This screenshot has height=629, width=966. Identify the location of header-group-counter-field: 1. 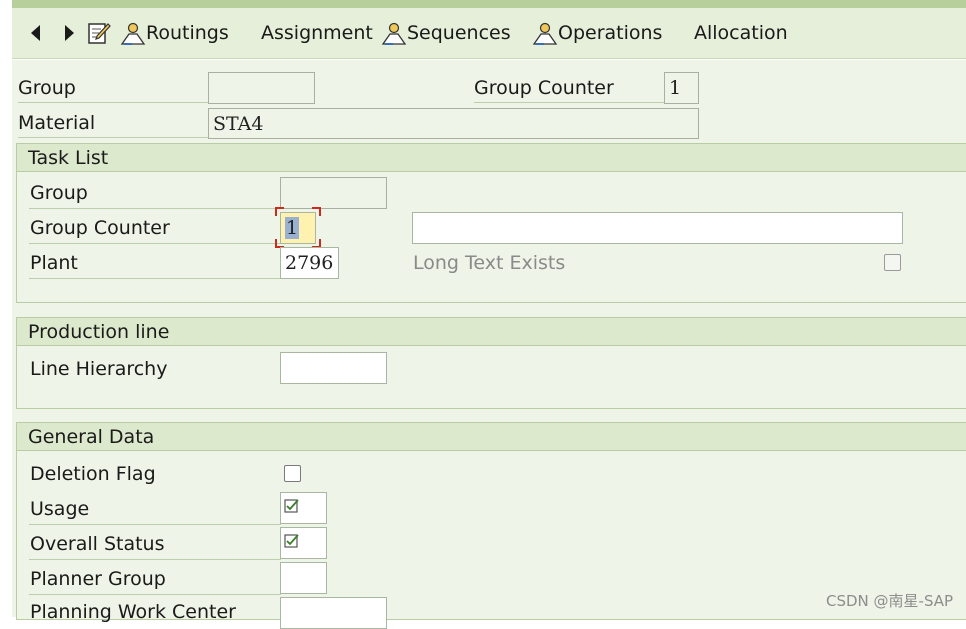
(681, 88).